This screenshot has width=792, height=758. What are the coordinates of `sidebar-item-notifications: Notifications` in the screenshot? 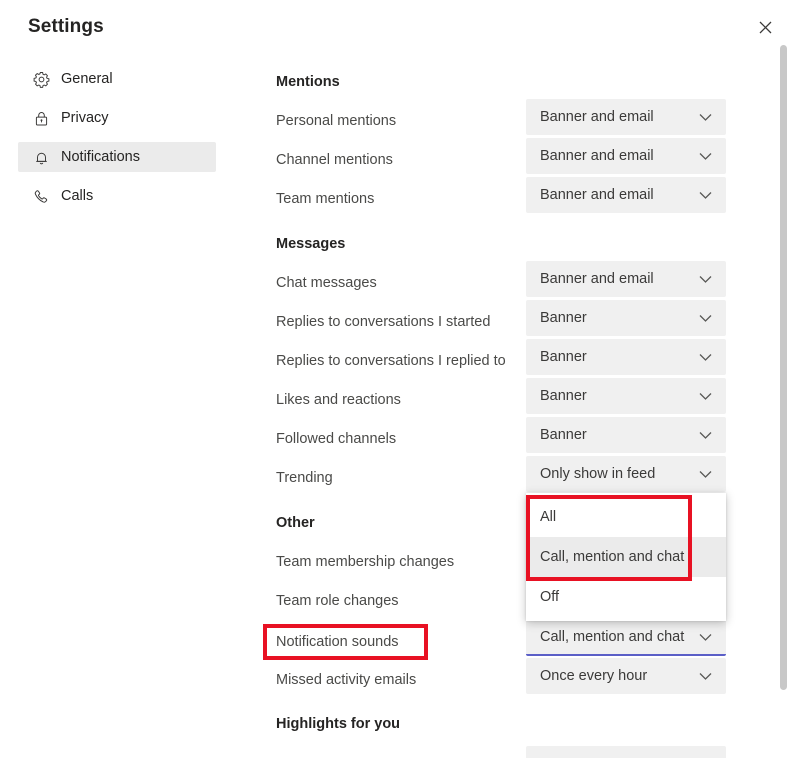 It's located at (117, 157).